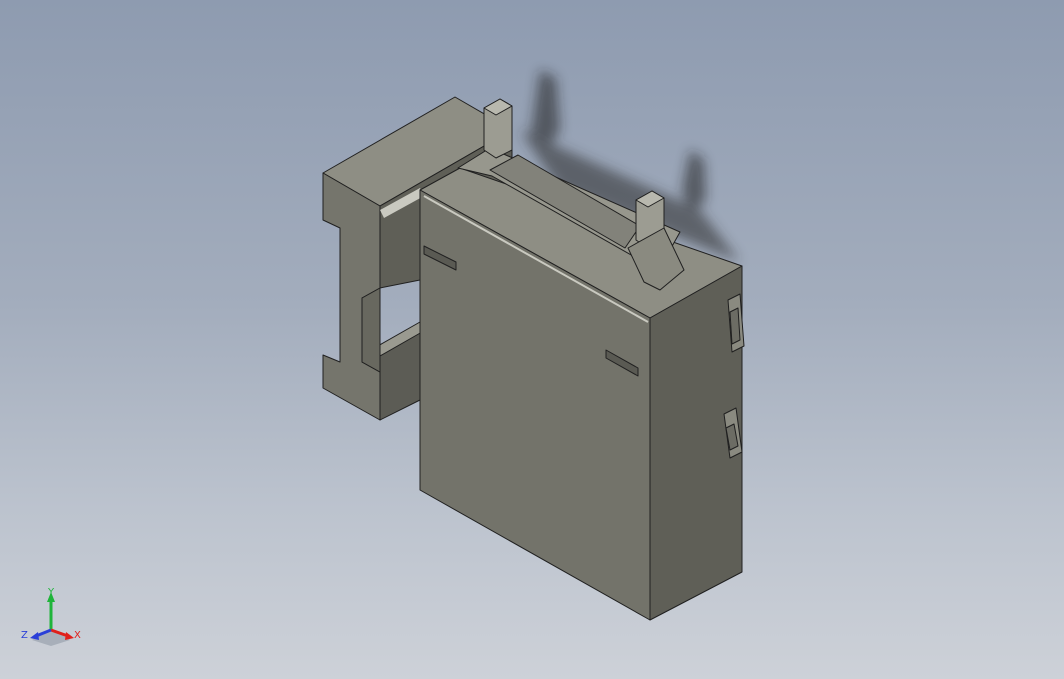 This screenshot has height=679, width=1064. I want to click on z-axis-label: Z, so click(24, 635).